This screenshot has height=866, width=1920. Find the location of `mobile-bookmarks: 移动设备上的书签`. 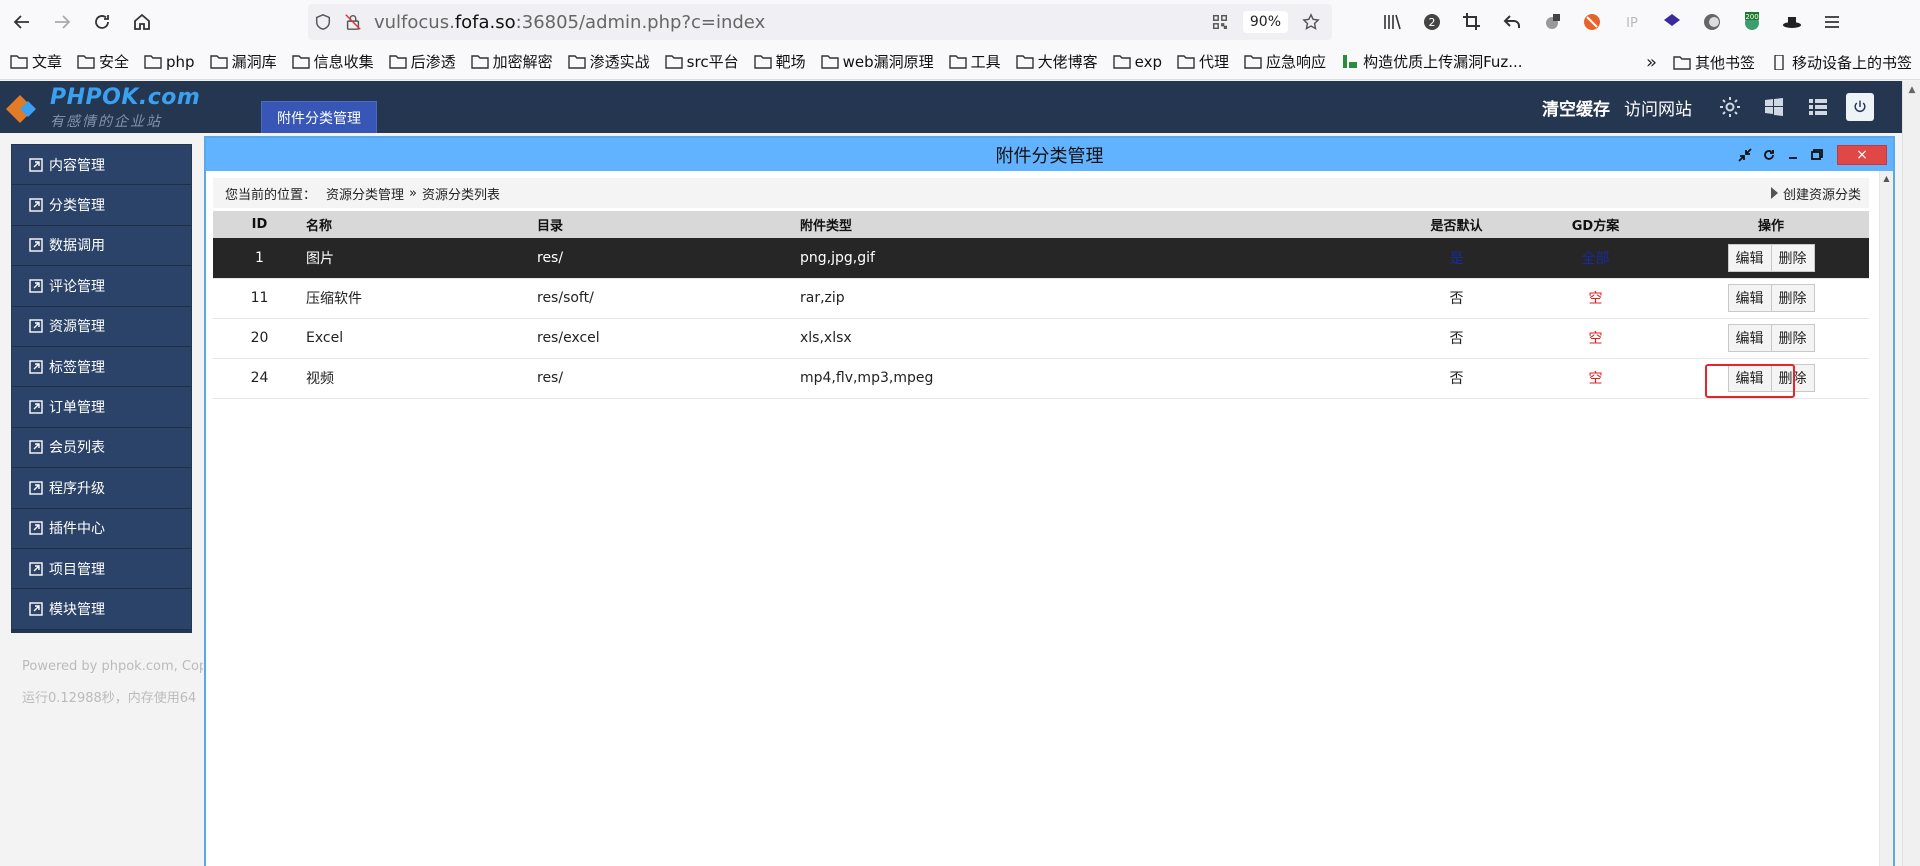

mobile-bookmarks: 移动设备上的书签 is located at coordinates (1841, 62).